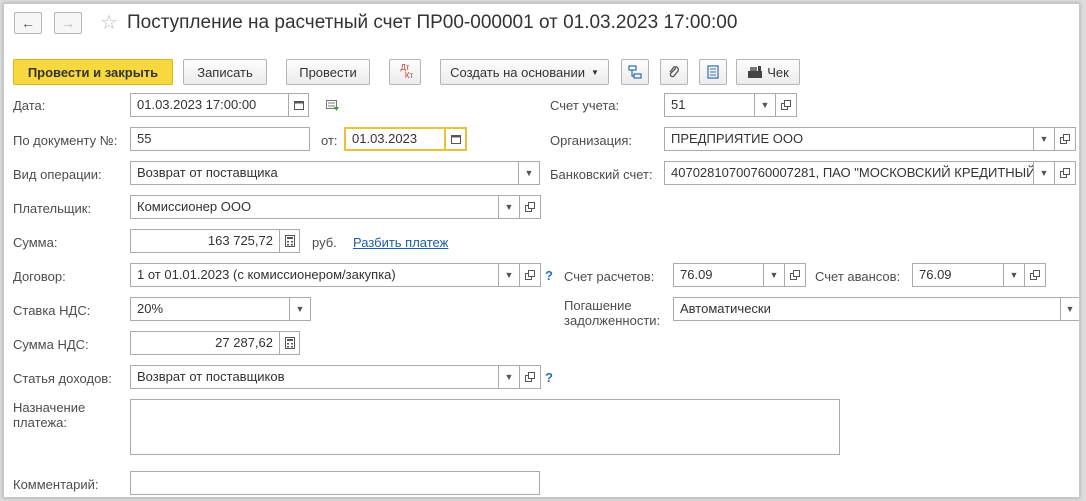  Describe the element at coordinates (205, 343) in the screenshot. I see `vat-sum-field: 27 287,62` at that location.